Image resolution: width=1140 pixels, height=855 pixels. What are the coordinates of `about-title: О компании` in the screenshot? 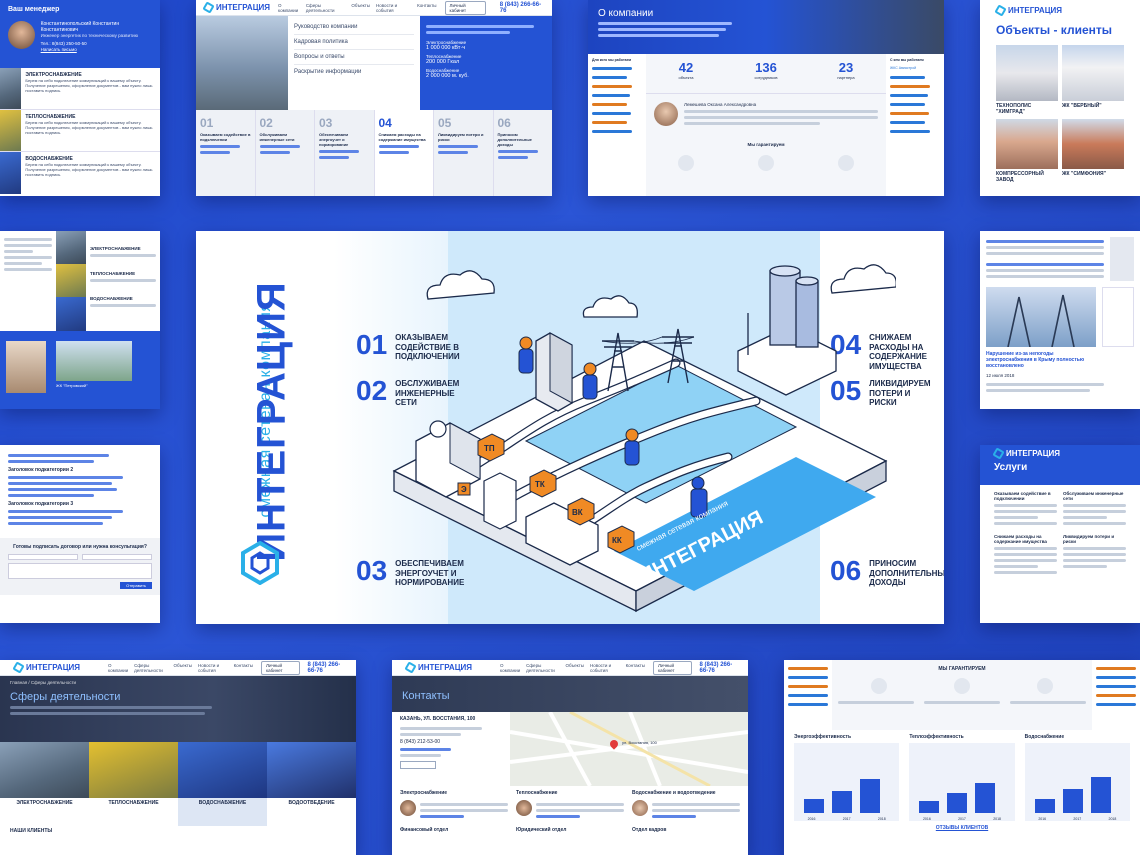 It's located at (626, 13).